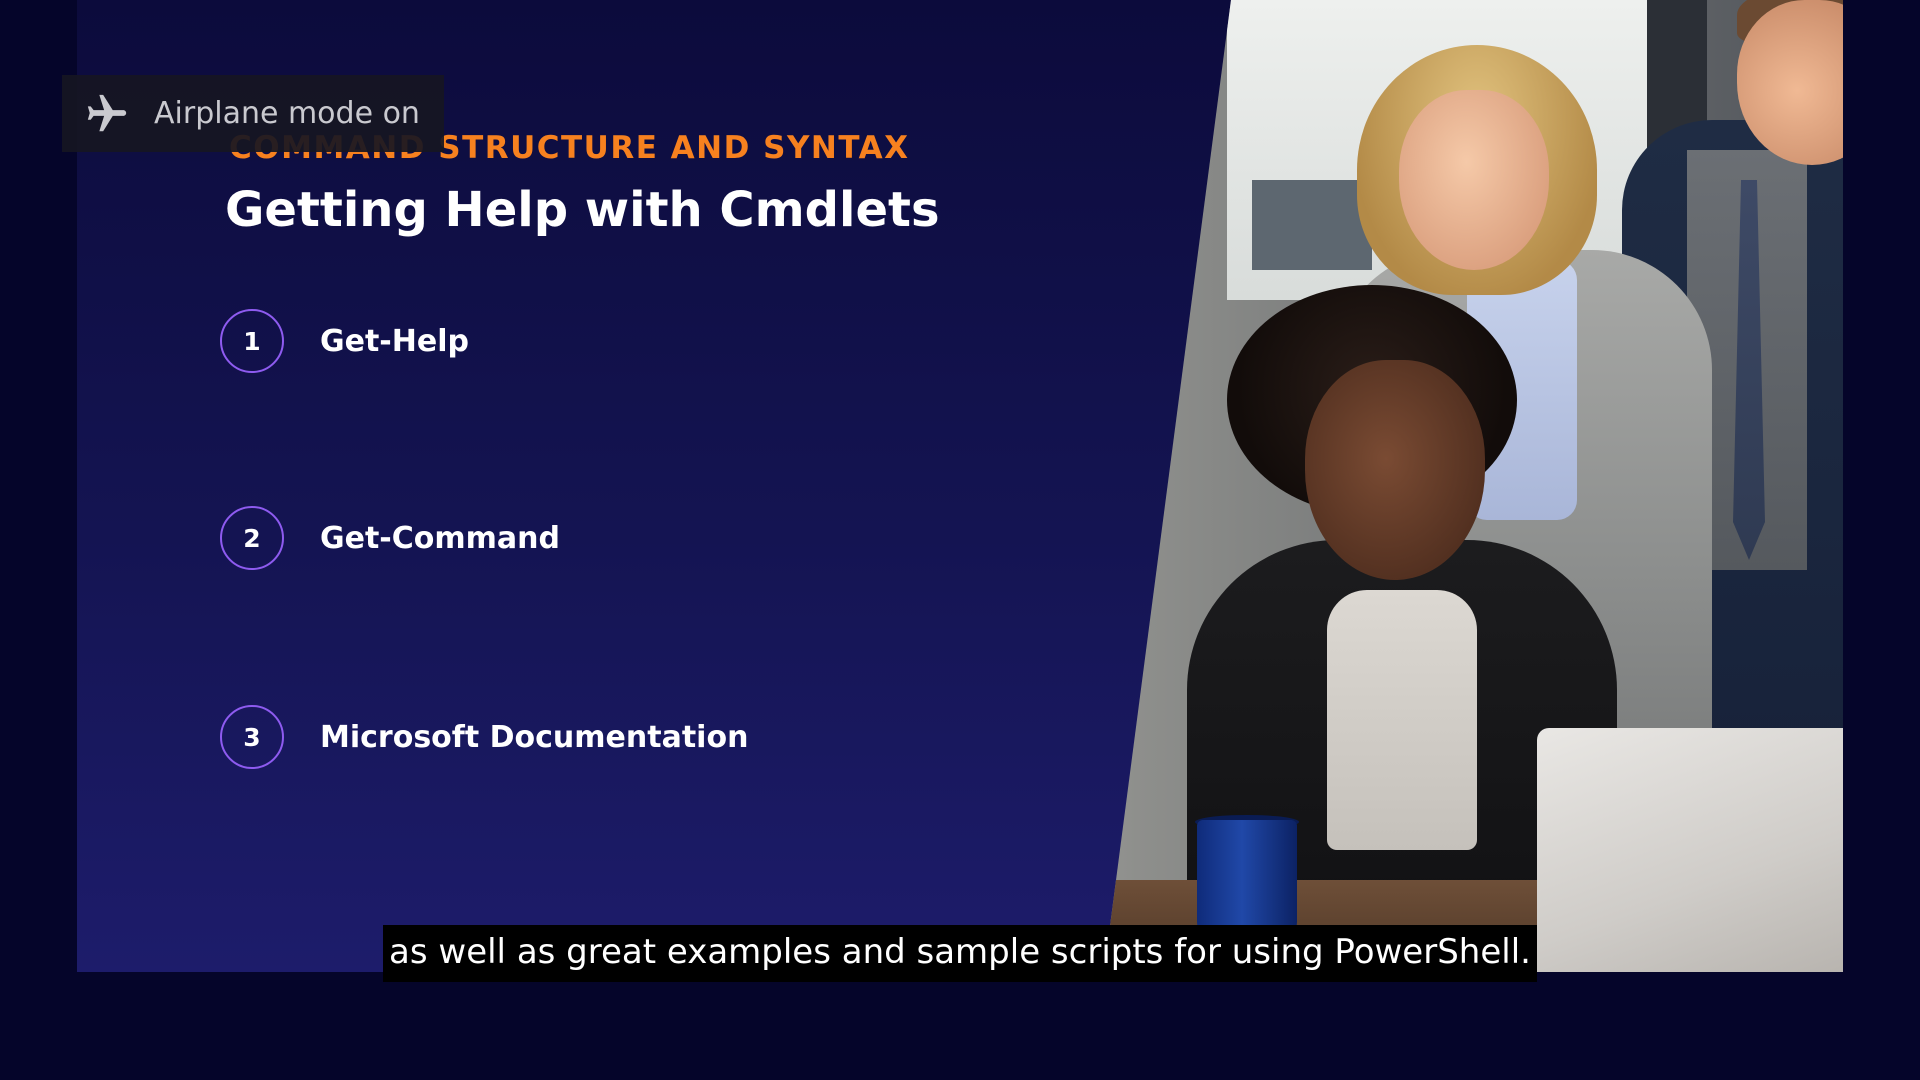  Describe the element at coordinates (1395, 470) in the screenshot. I see `photo-woman-seated-face` at that location.